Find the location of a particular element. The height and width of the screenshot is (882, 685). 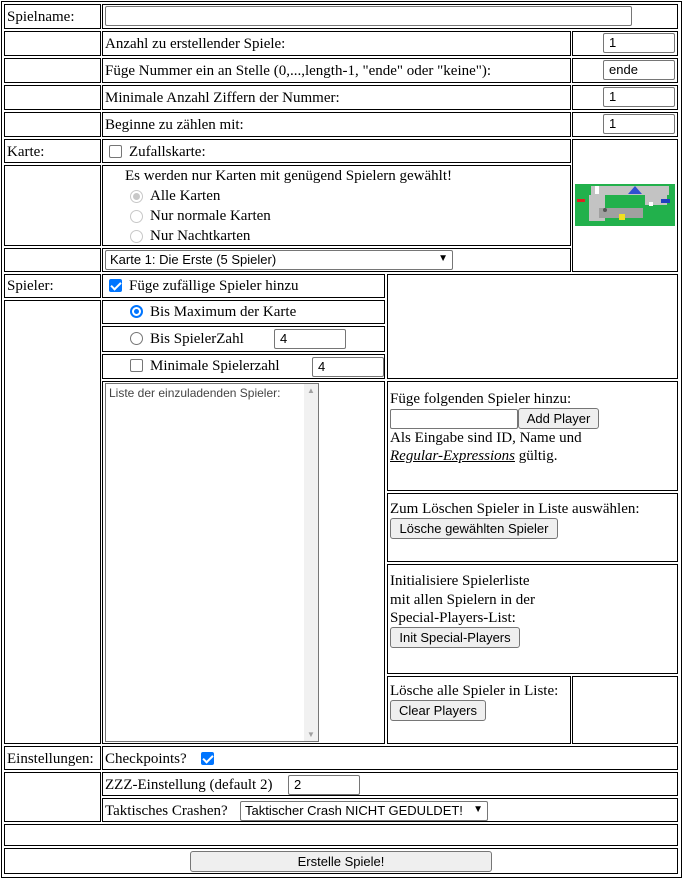

bis-spielerzahl-label: Bis SpielerZahl is located at coordinates (197, 339).